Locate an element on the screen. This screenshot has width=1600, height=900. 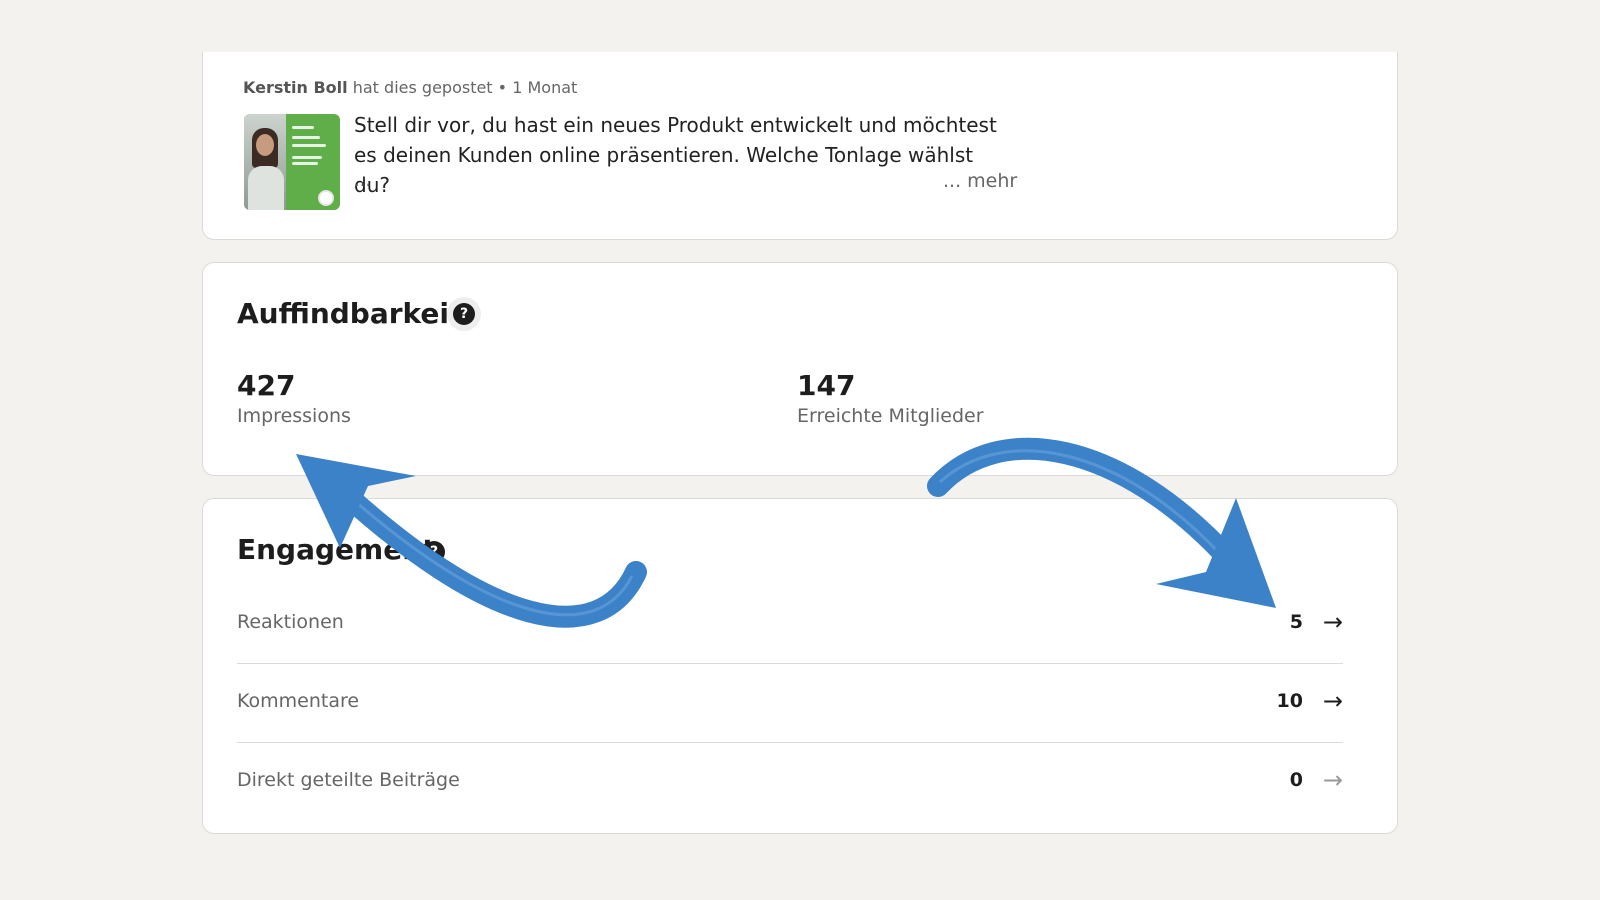
thumbnail-photo is located at coordinates (265, 162).